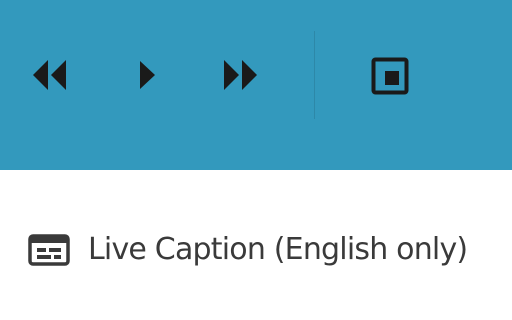 This screenshot has width=512, height=320. I want to click on play-button, so click(147, 75).